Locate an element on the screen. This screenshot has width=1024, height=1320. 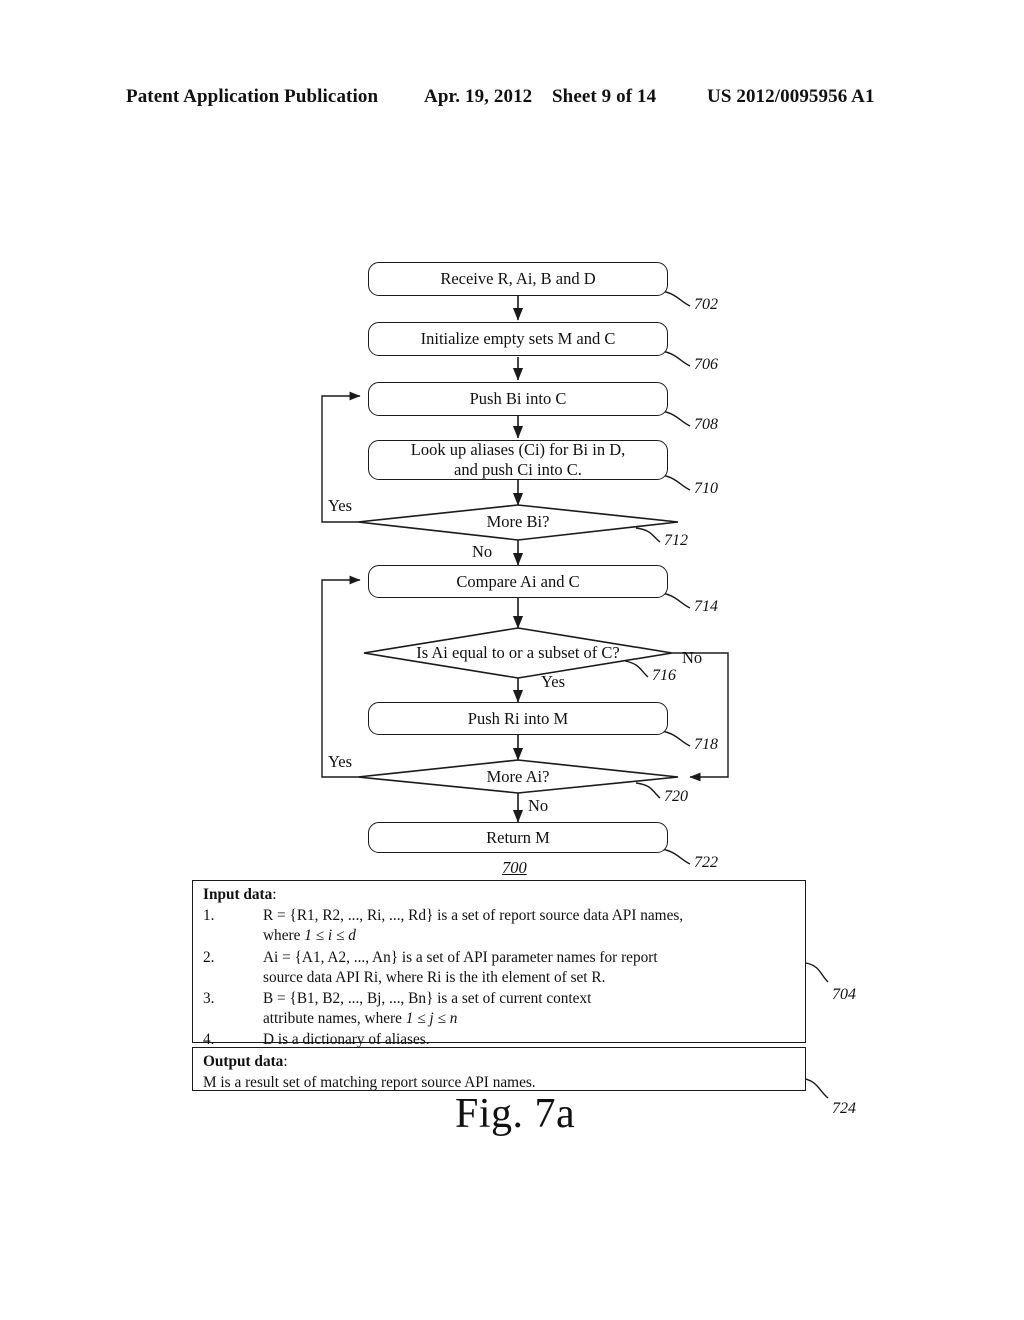
header-patent-number: US 2012/0095956 A1 is located at coordinates (791, 96).